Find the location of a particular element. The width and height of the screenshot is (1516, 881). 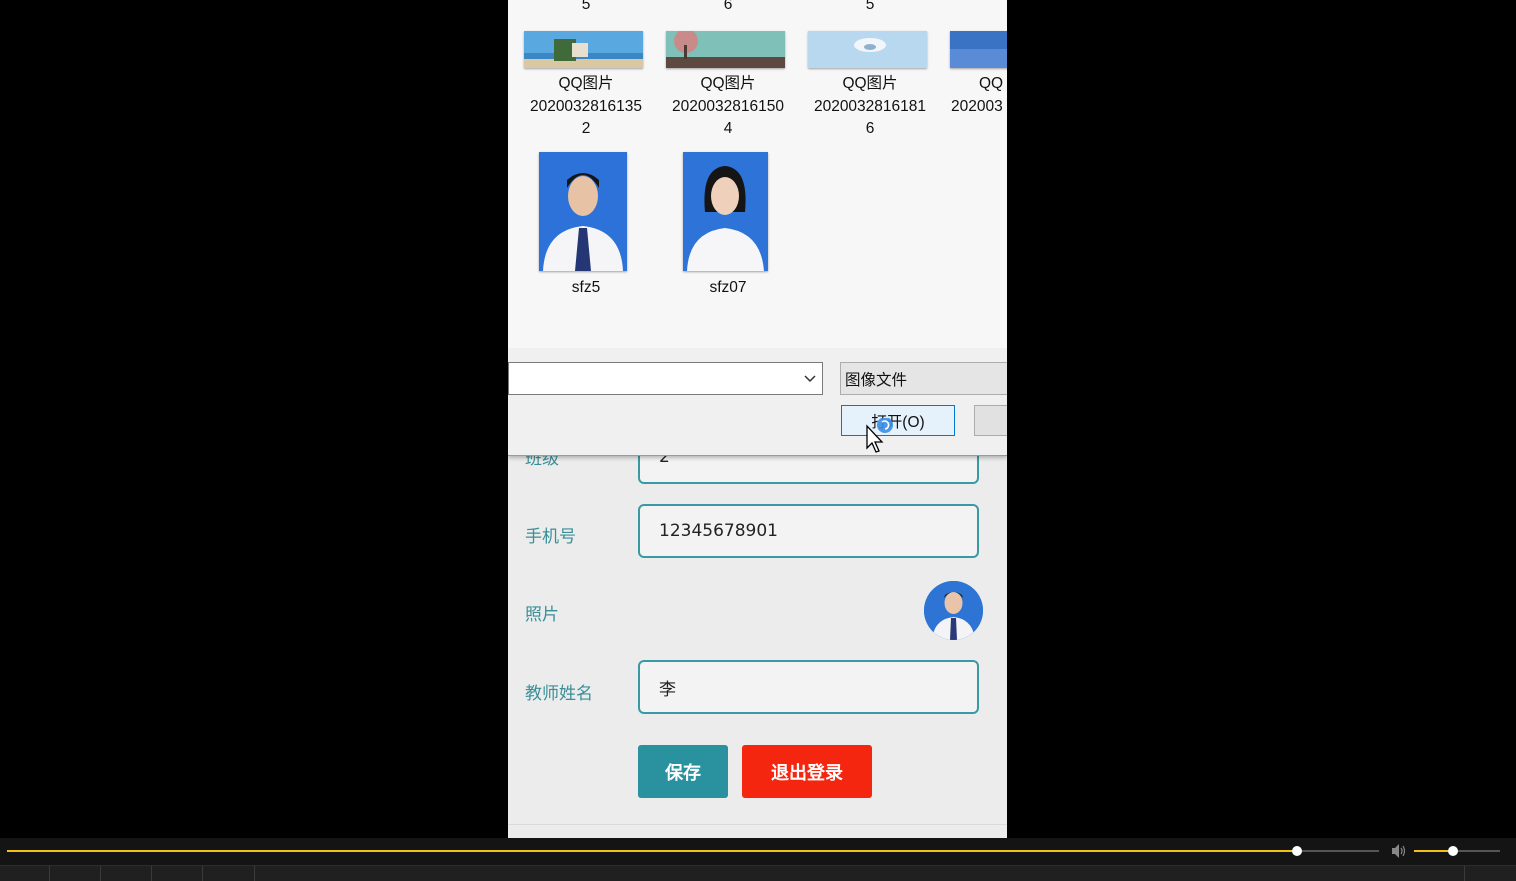

phone-value: 12345678901 is located at coordinates (718, 531).